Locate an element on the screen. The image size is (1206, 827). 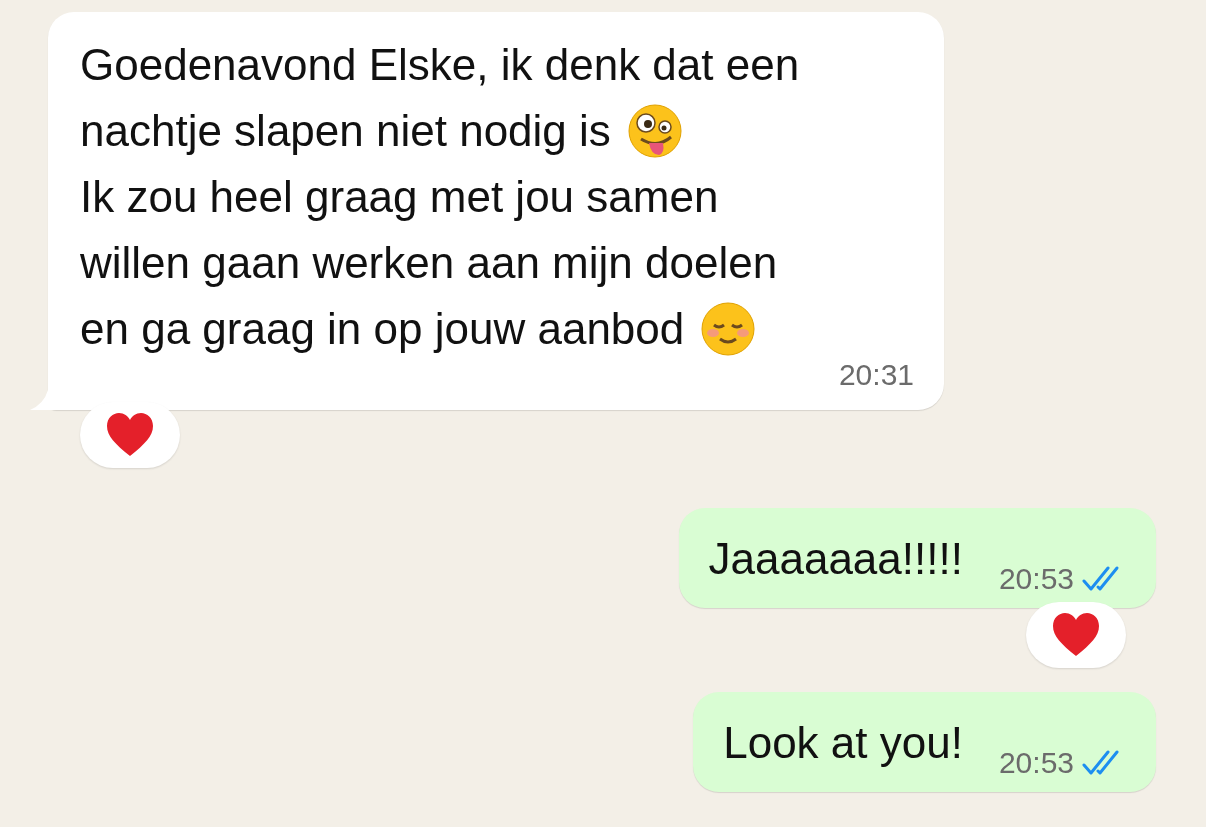
message-text: willen gaan werken aan mijn doelen is located at coordinates (429, 263).